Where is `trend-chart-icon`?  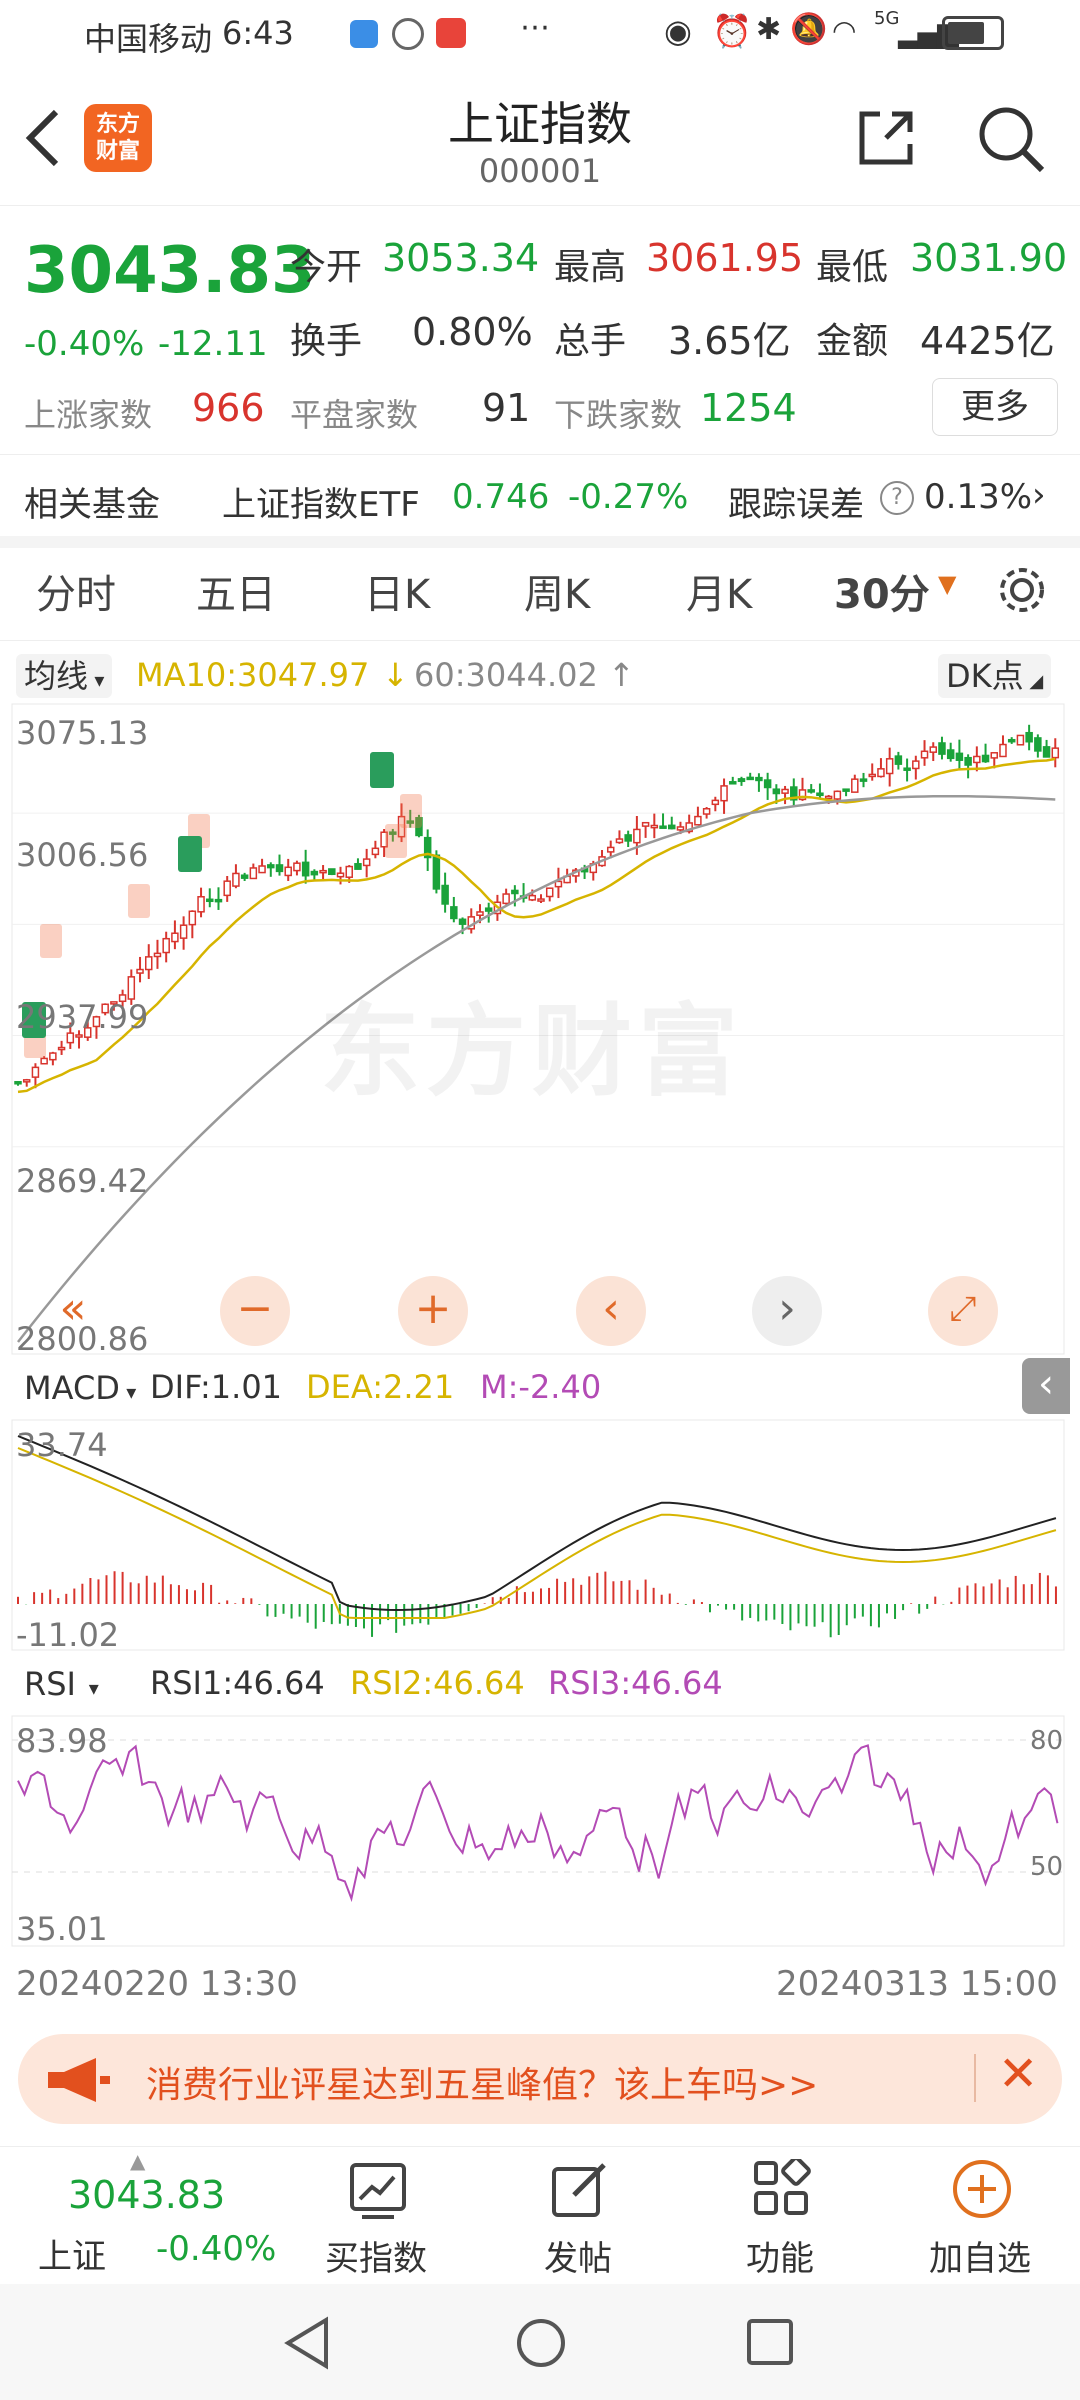
trend-chart-icon is located at coordinates (378, 2191).